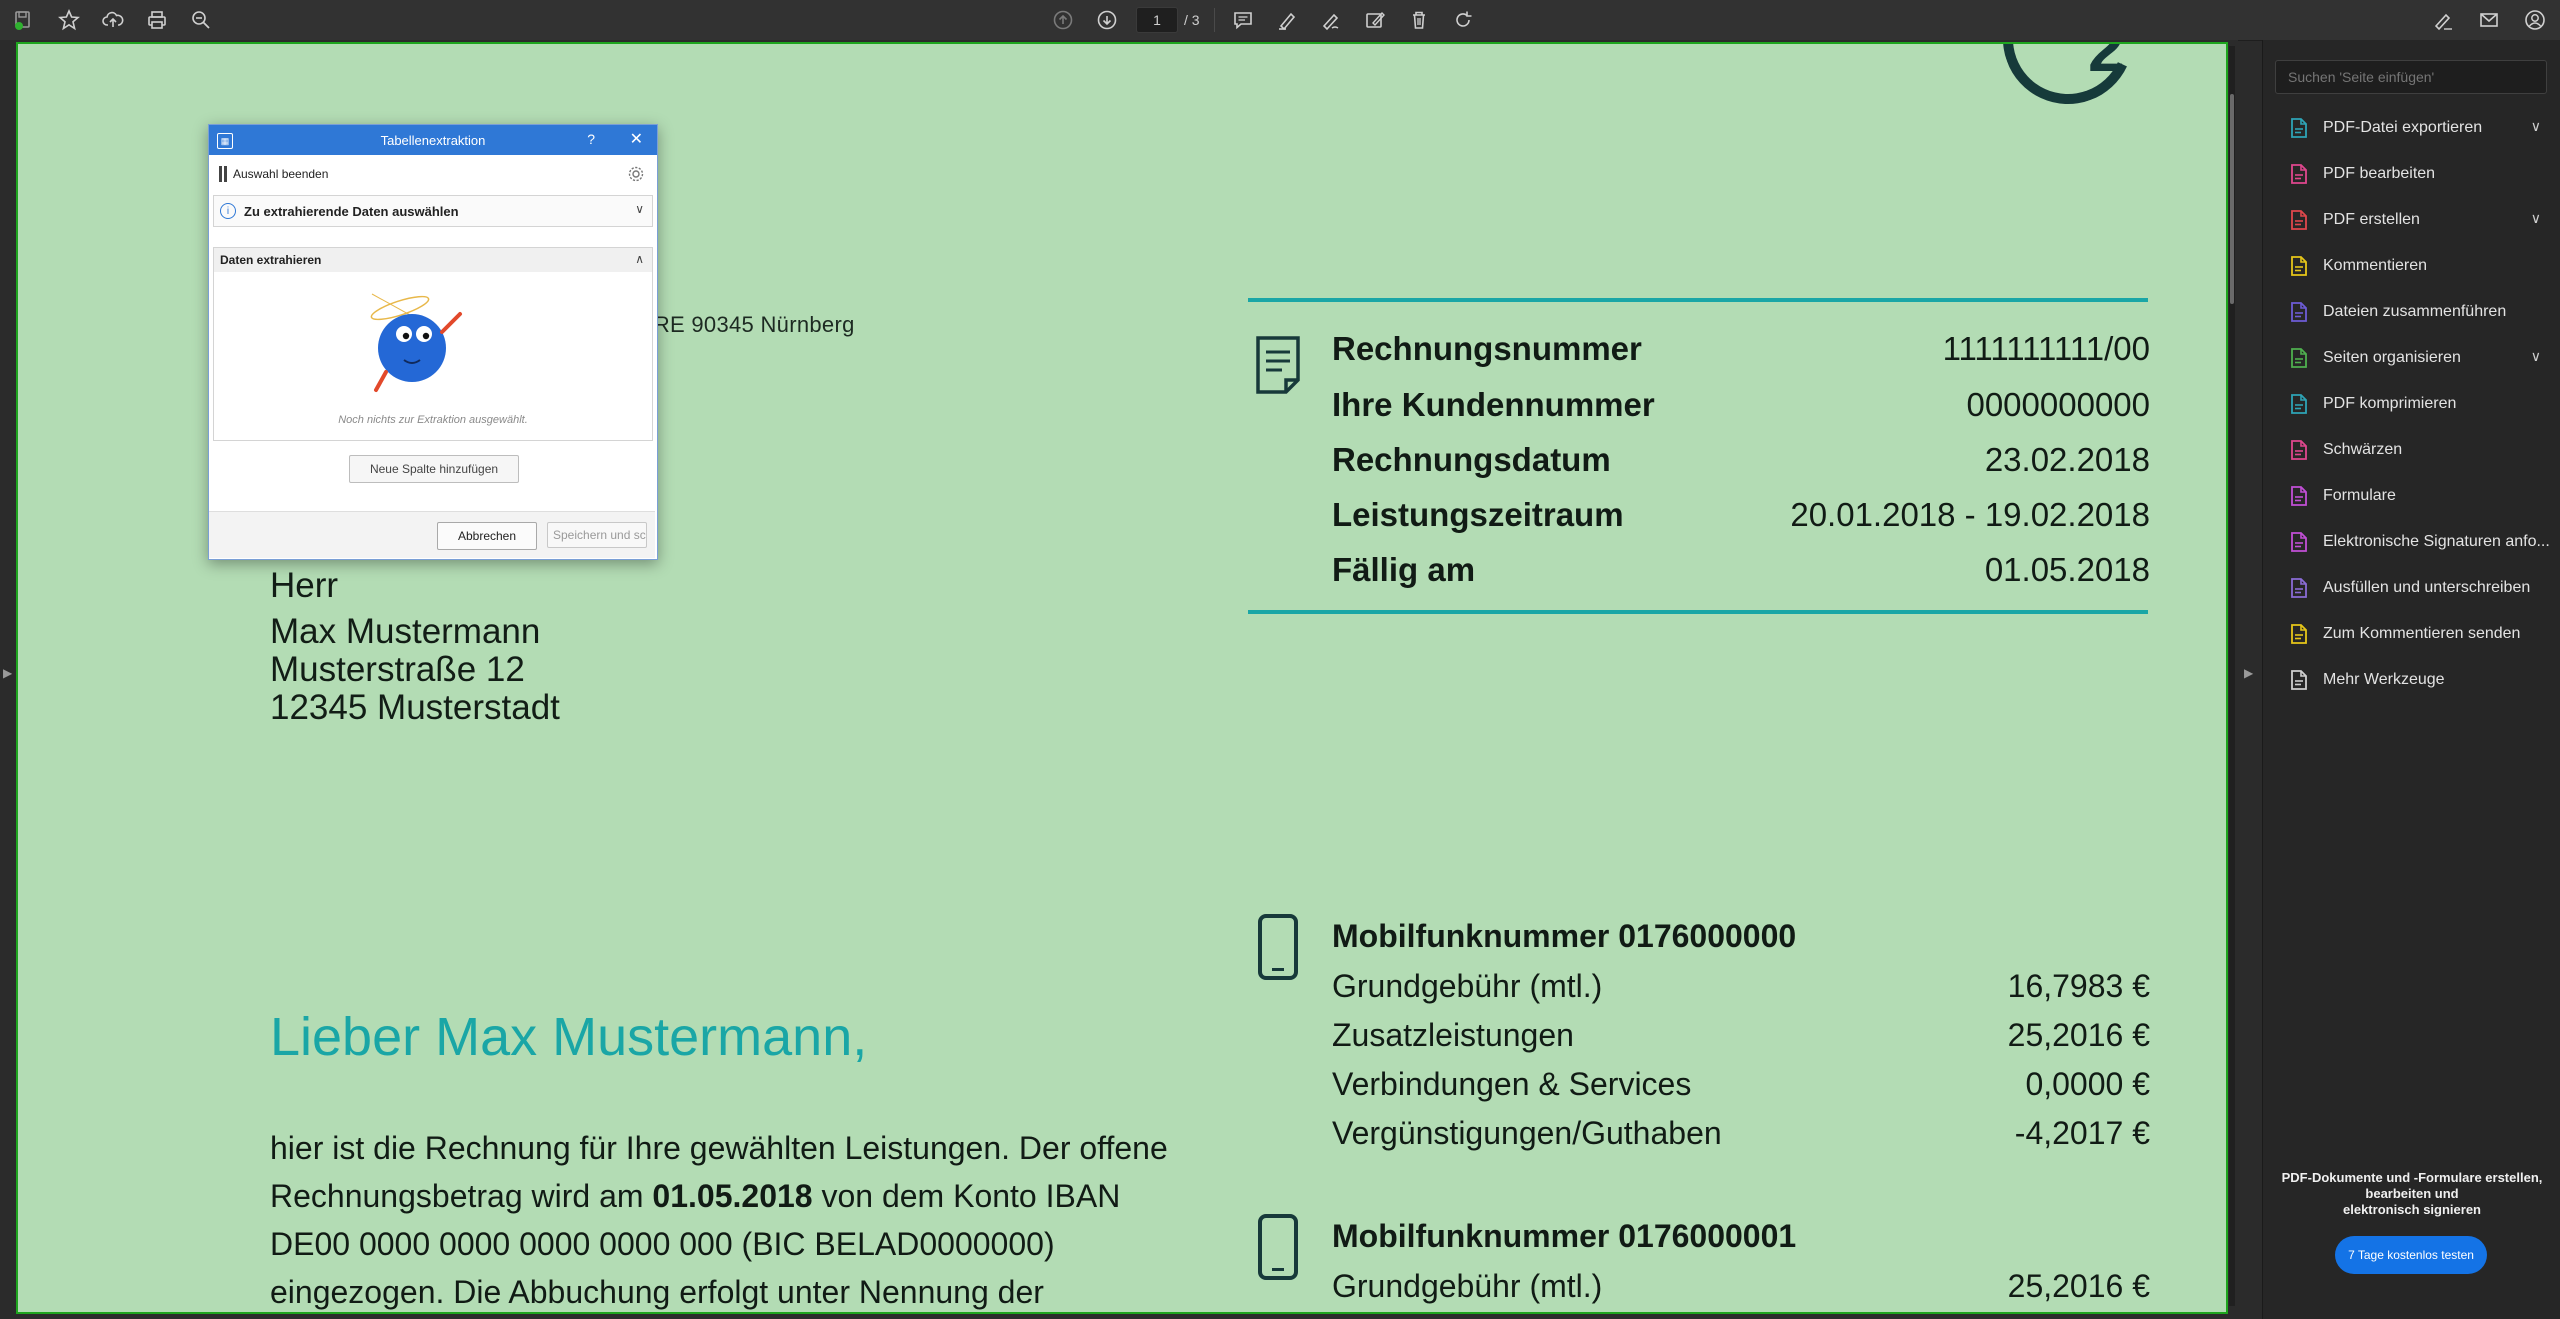  Describe the element at coordinates (228, 211) in the screenshot. I see `info-icon: i` at that location.